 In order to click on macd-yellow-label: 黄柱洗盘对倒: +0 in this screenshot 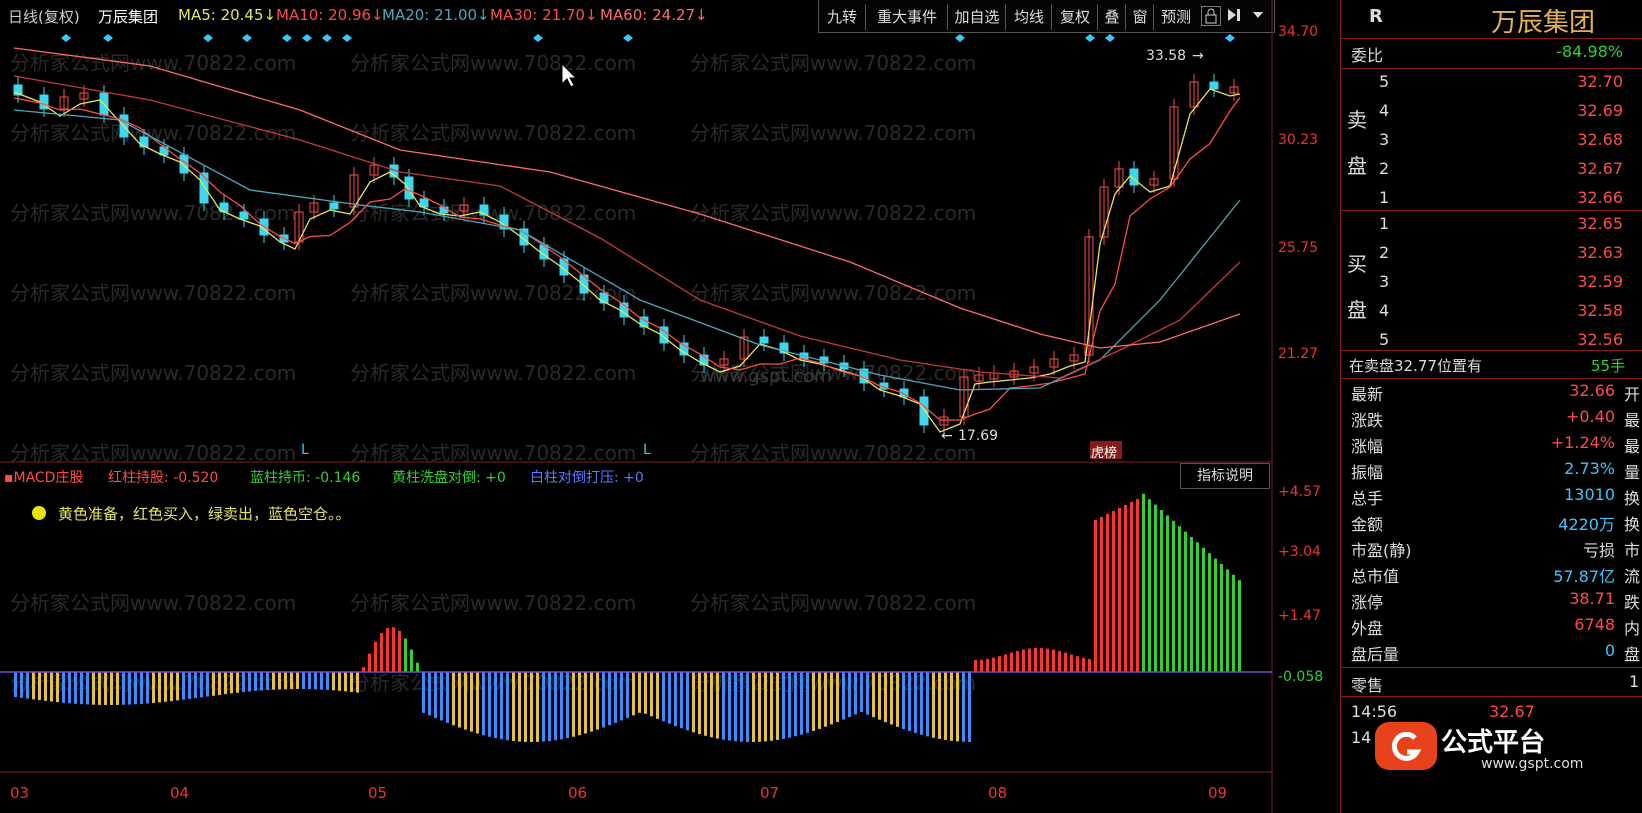, I will do `click(449, 478)`.